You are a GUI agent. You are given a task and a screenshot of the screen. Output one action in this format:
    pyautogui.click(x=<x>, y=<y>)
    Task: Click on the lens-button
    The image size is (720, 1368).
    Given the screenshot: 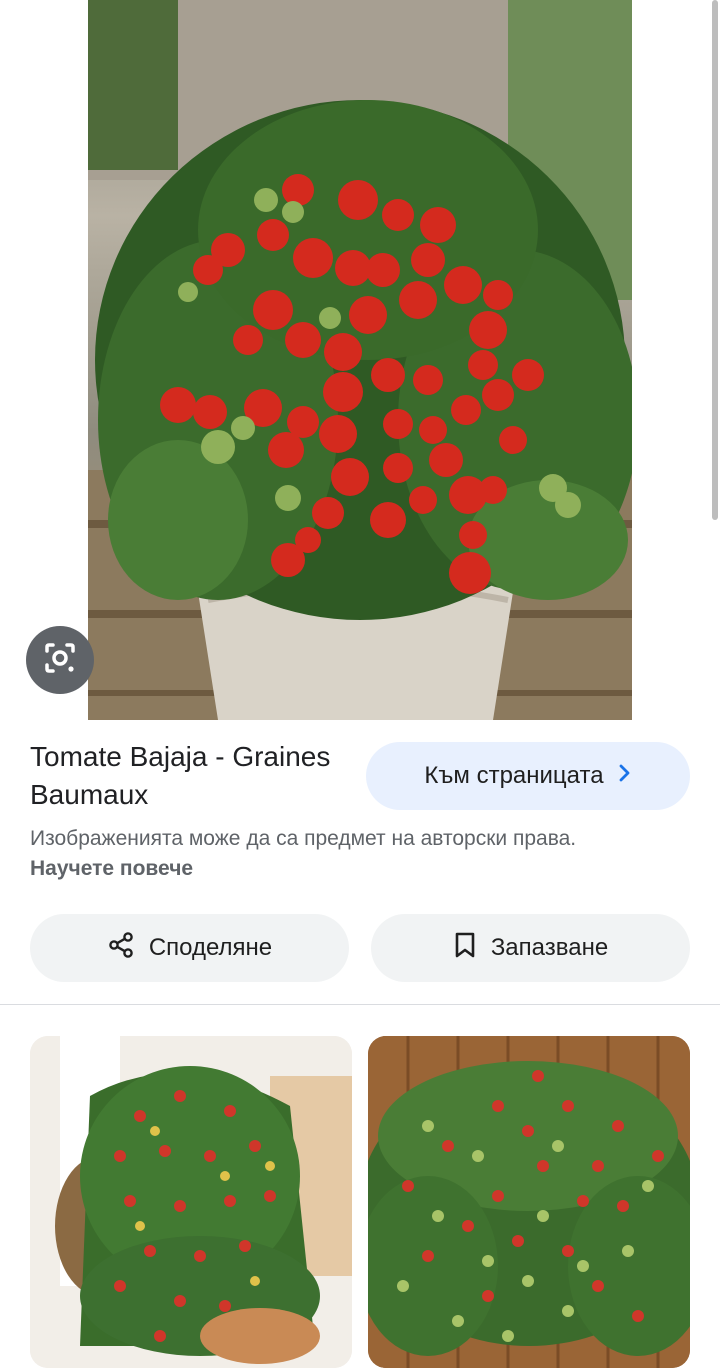 What is the action you would take?
    pyautogui.click(x=60, y=660)
    